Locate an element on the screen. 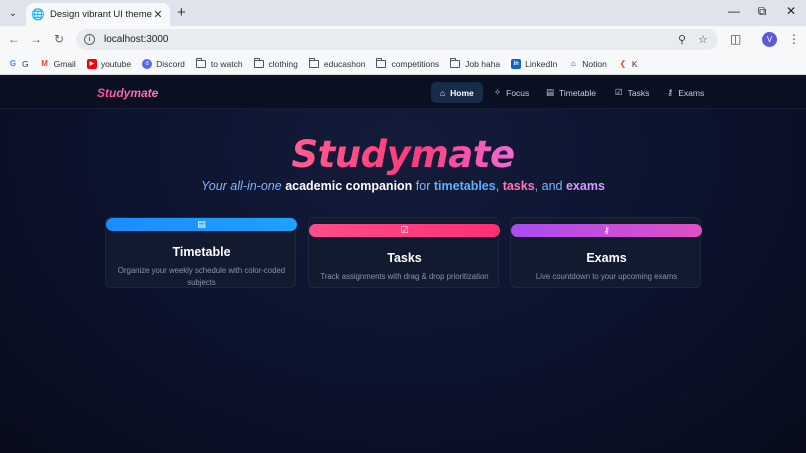  bookmark-label: K is located at coordinates (634, 63).